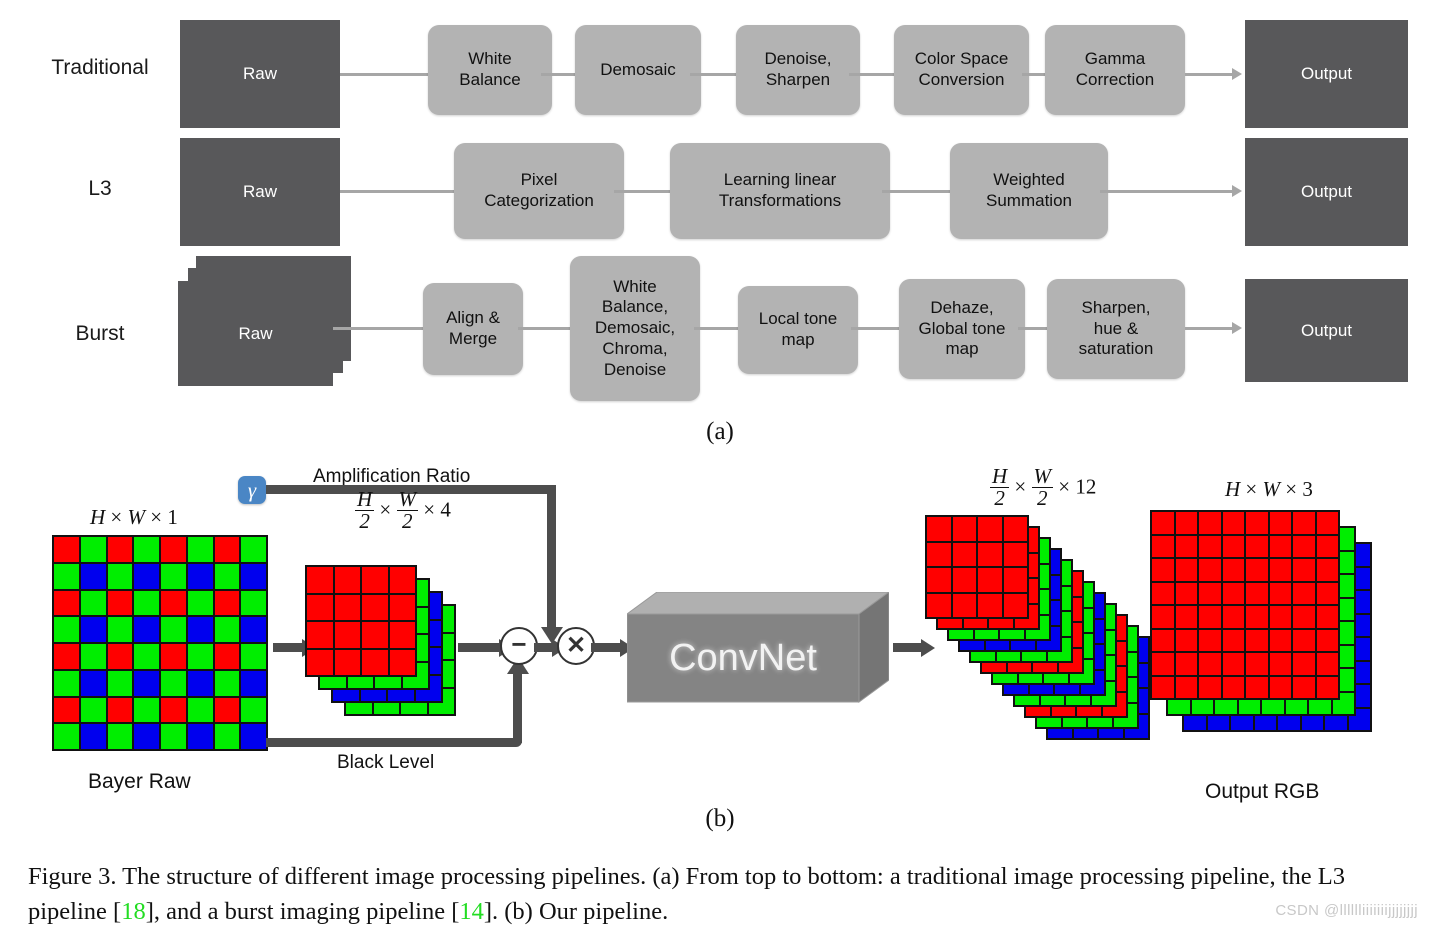  I want to click on panel-b-label: (b), so click(720, 818).